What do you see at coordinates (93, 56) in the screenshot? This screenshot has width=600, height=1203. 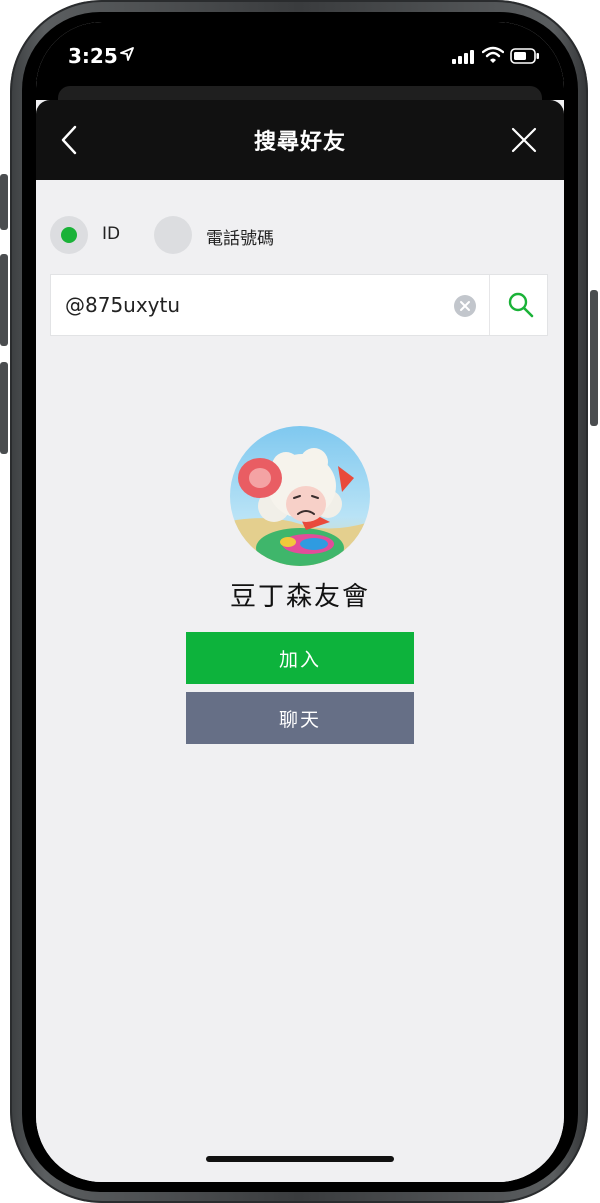 I see `status-time: 3:25` at bounding box center [93, 56].